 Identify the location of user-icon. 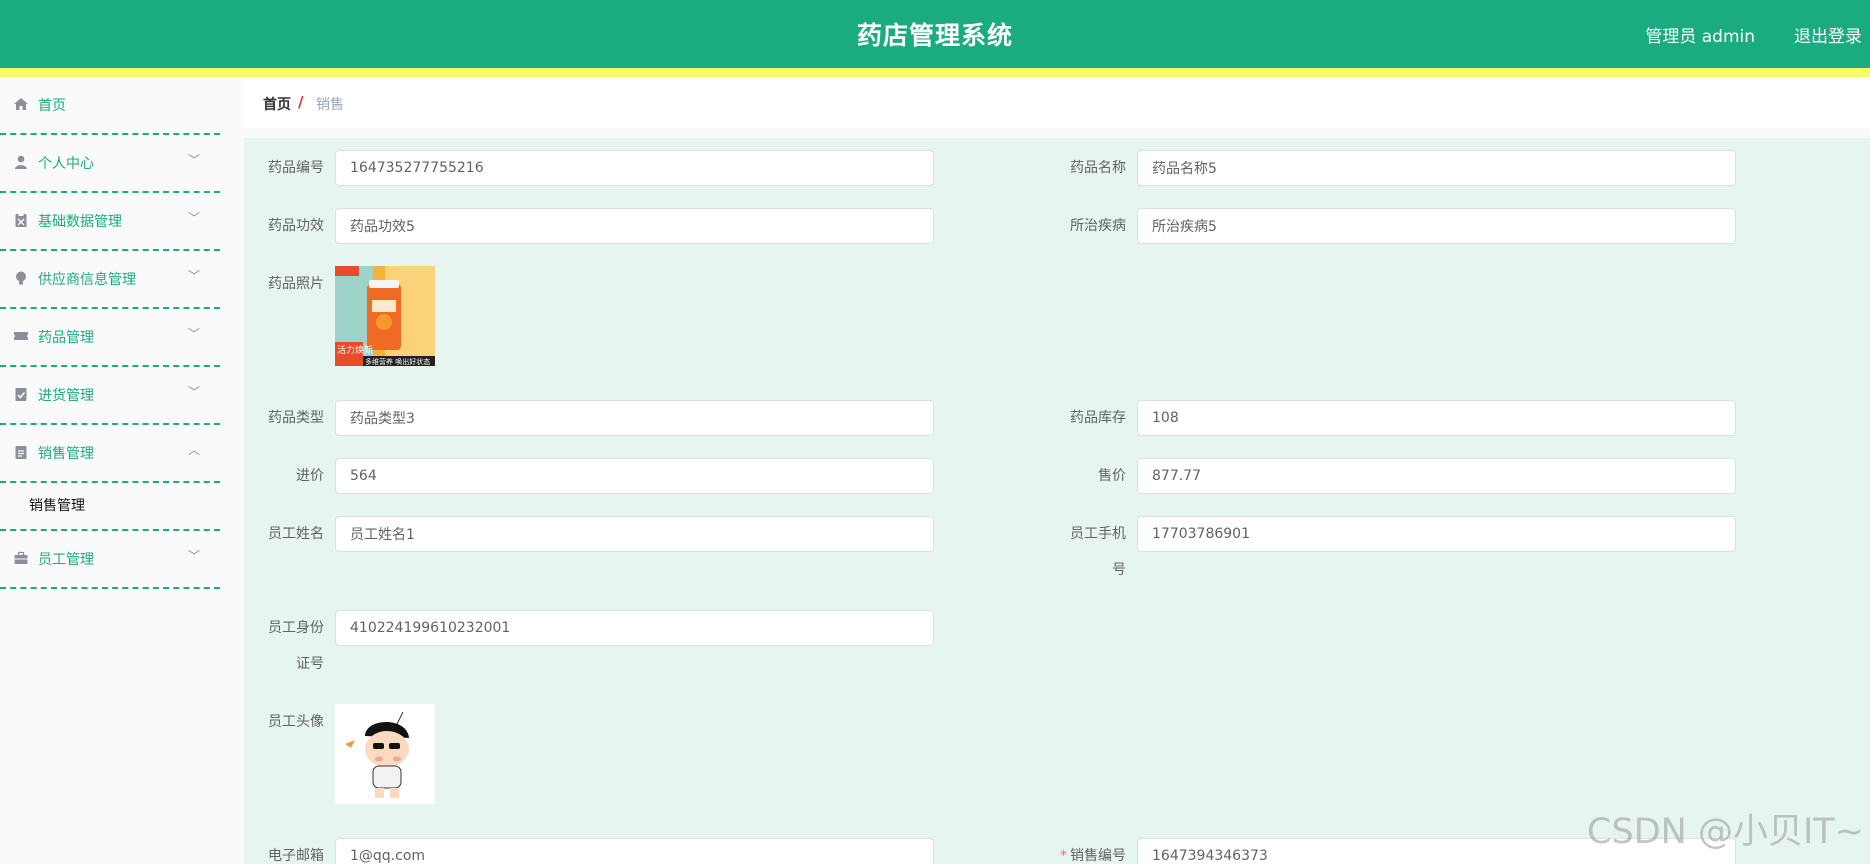
(21, 162).